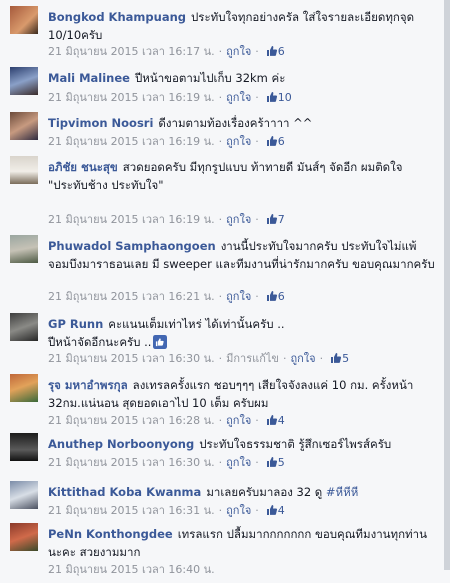 Image resolution: width=450 pixels, height=583 pixels. Describe the element at coordinates (264, 492) in the screenshot. I see `comment-body: มาเลยครับมาลอง 32 ดู` at that location.